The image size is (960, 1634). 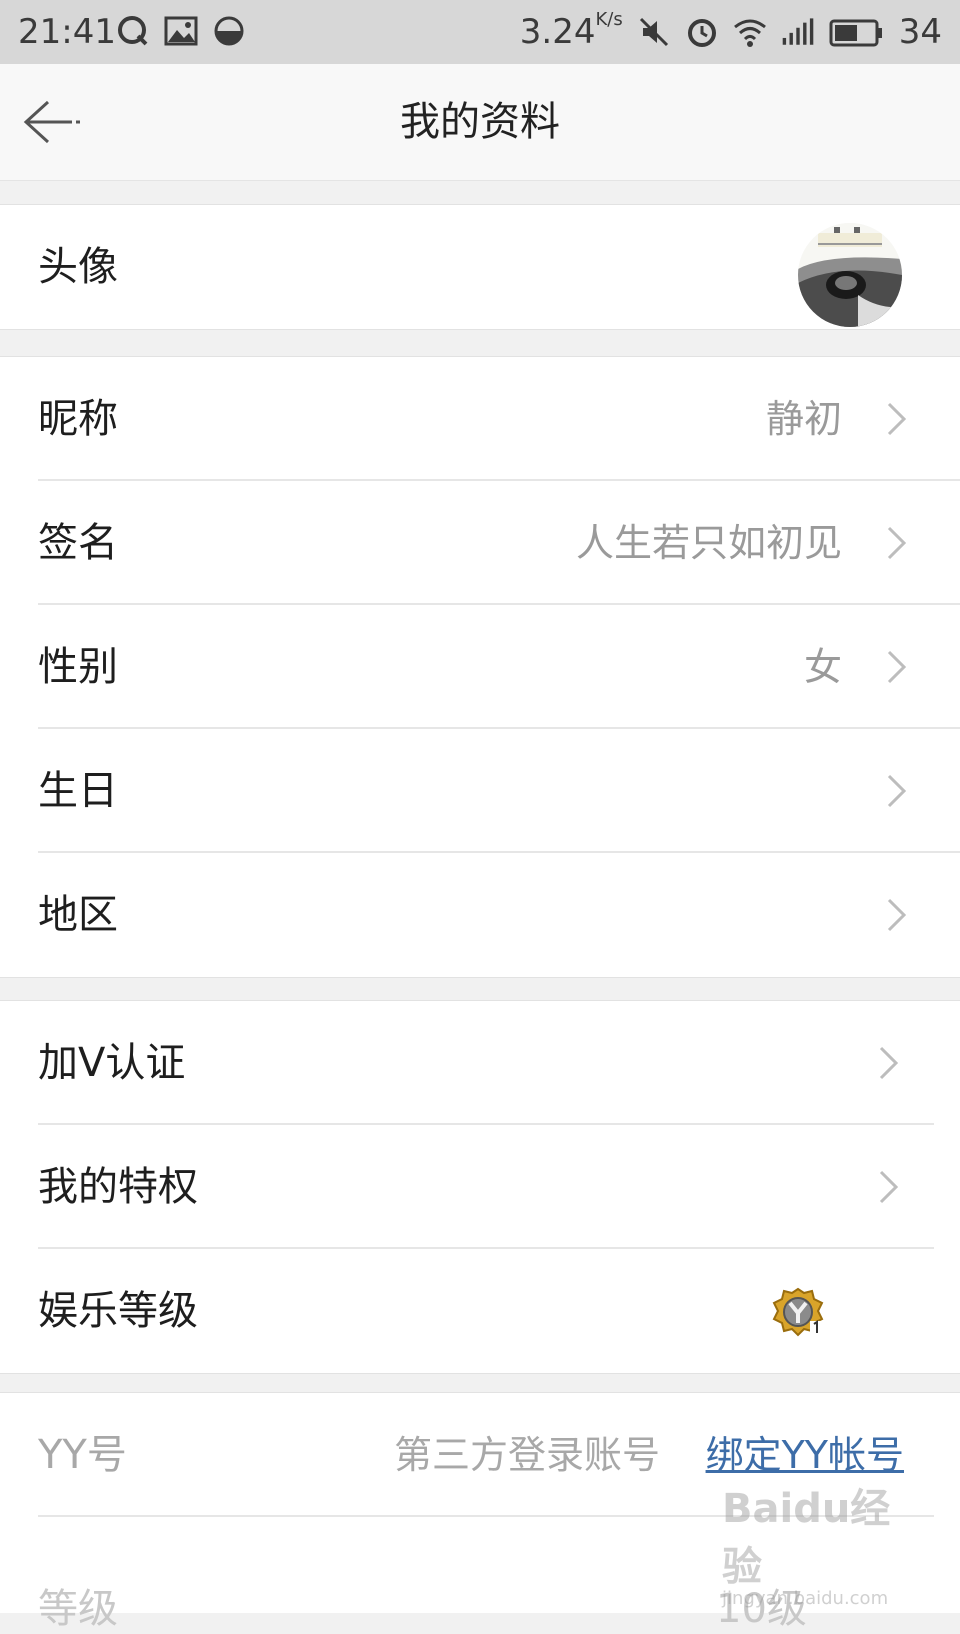 I want to click on avatar-row: 头像, so click(x=480, y=267).